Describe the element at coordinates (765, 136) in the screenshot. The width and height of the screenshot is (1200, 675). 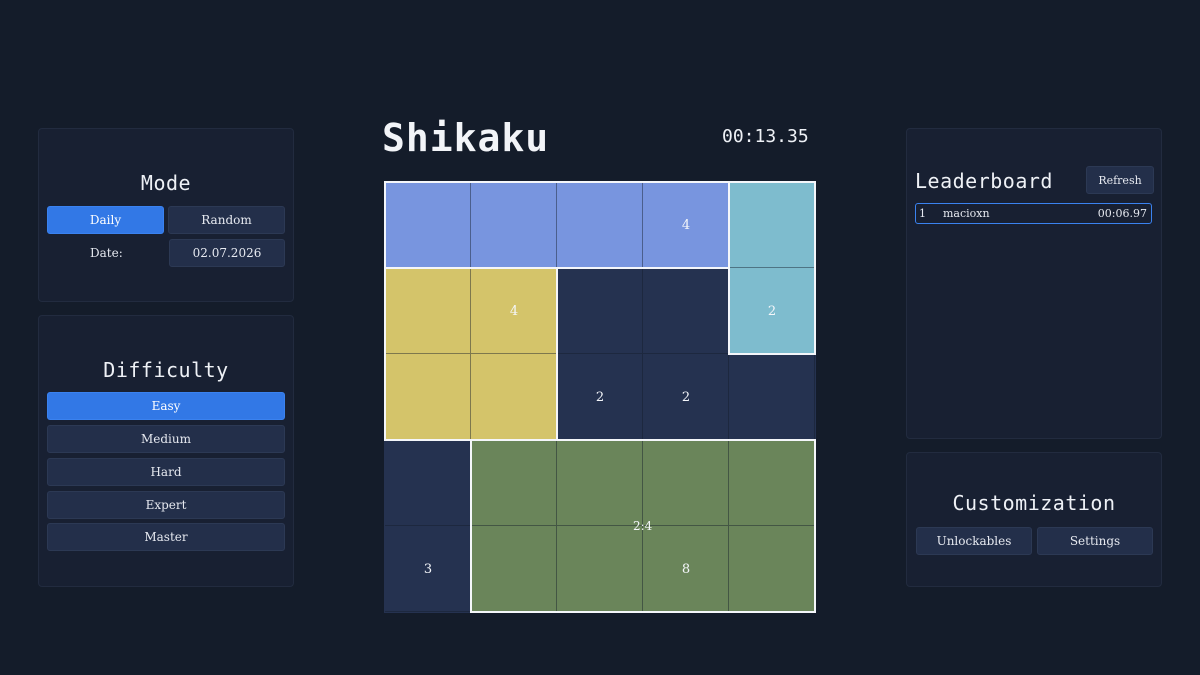
I see `timer: 00:13.35` at that location.